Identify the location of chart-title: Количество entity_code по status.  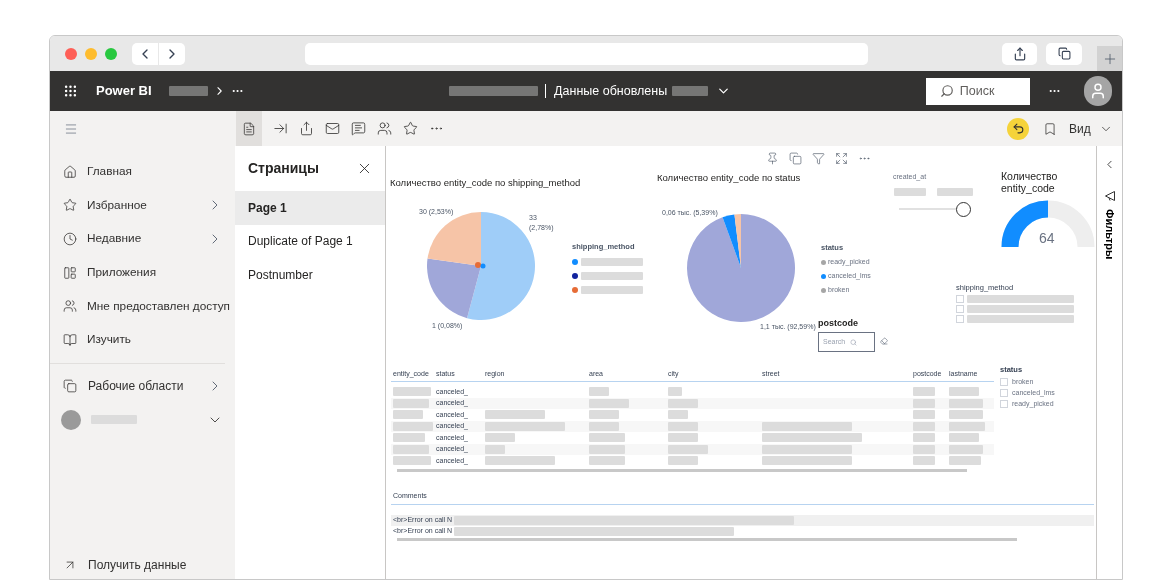
(729, 178).